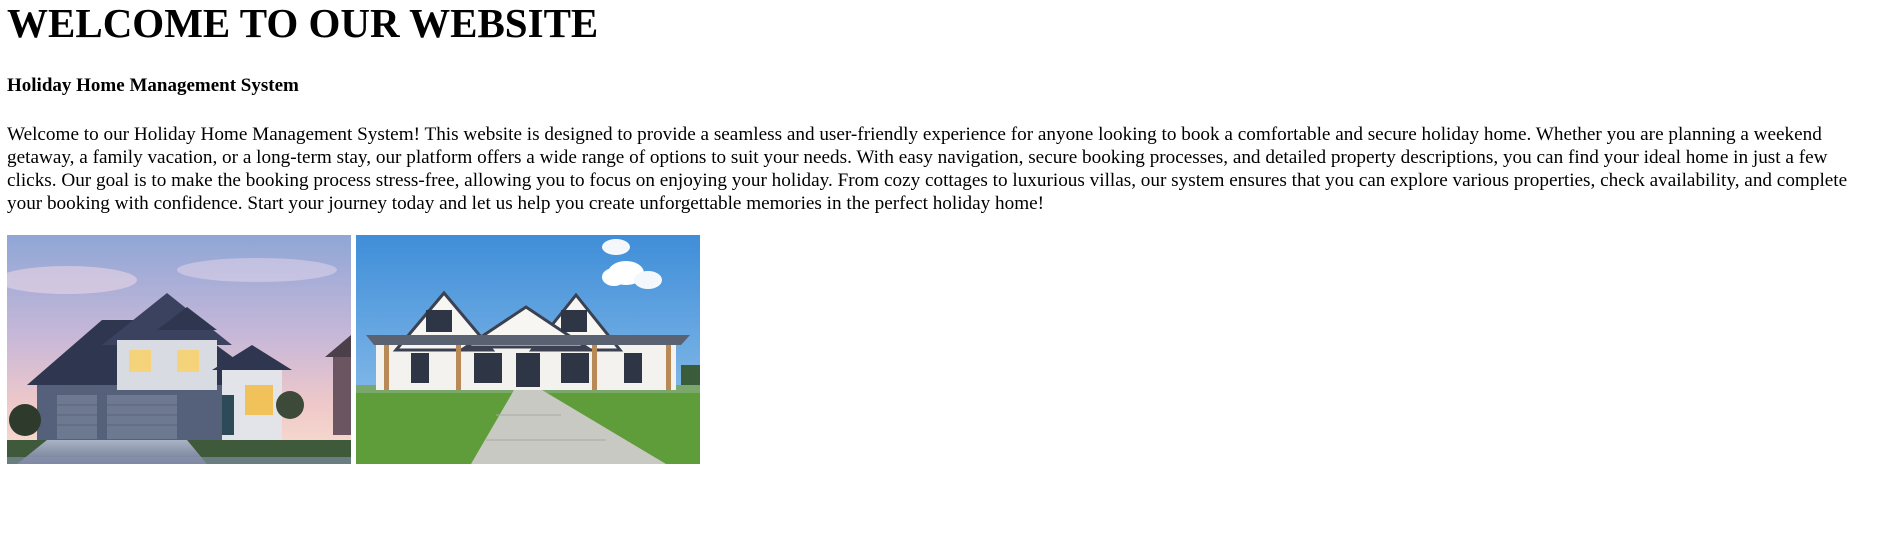 The width and height of the screenshot is (1888, 552). Describe the element at coordinates (153, 85) in the screenshot. I see `page-subtitle: Holiday Home Management System` at that location.